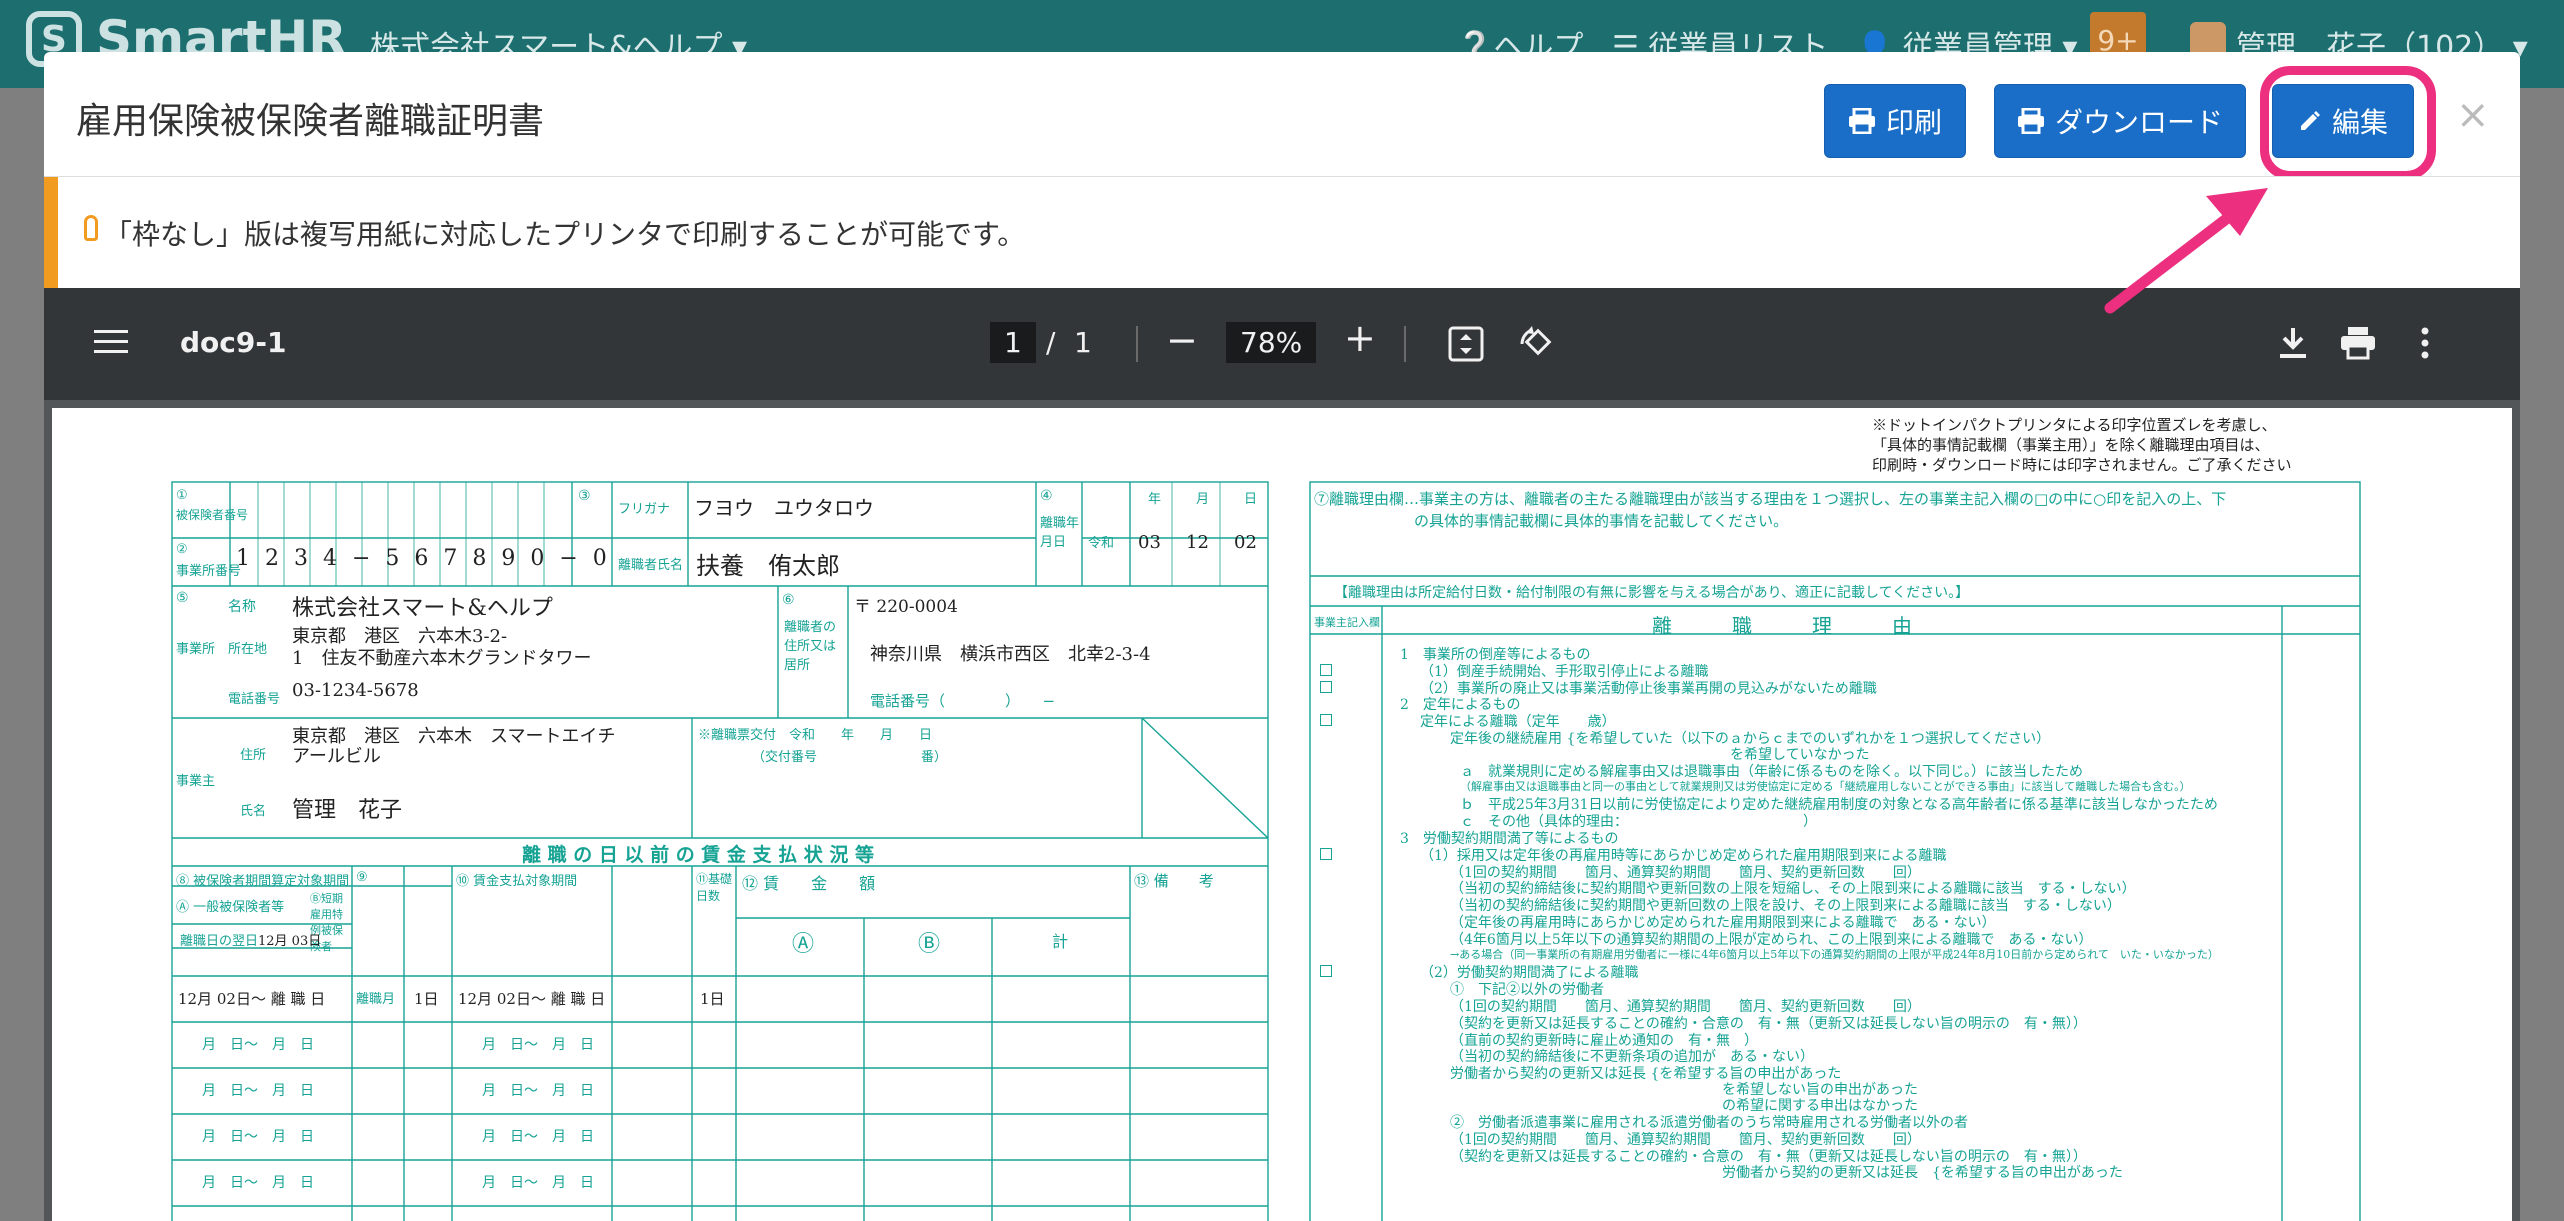 The image size is (2564, 1221). What do you see at coordinates (51, 233) in the screenshot?
I see `notice-accent` at bounding box center [51, 233].